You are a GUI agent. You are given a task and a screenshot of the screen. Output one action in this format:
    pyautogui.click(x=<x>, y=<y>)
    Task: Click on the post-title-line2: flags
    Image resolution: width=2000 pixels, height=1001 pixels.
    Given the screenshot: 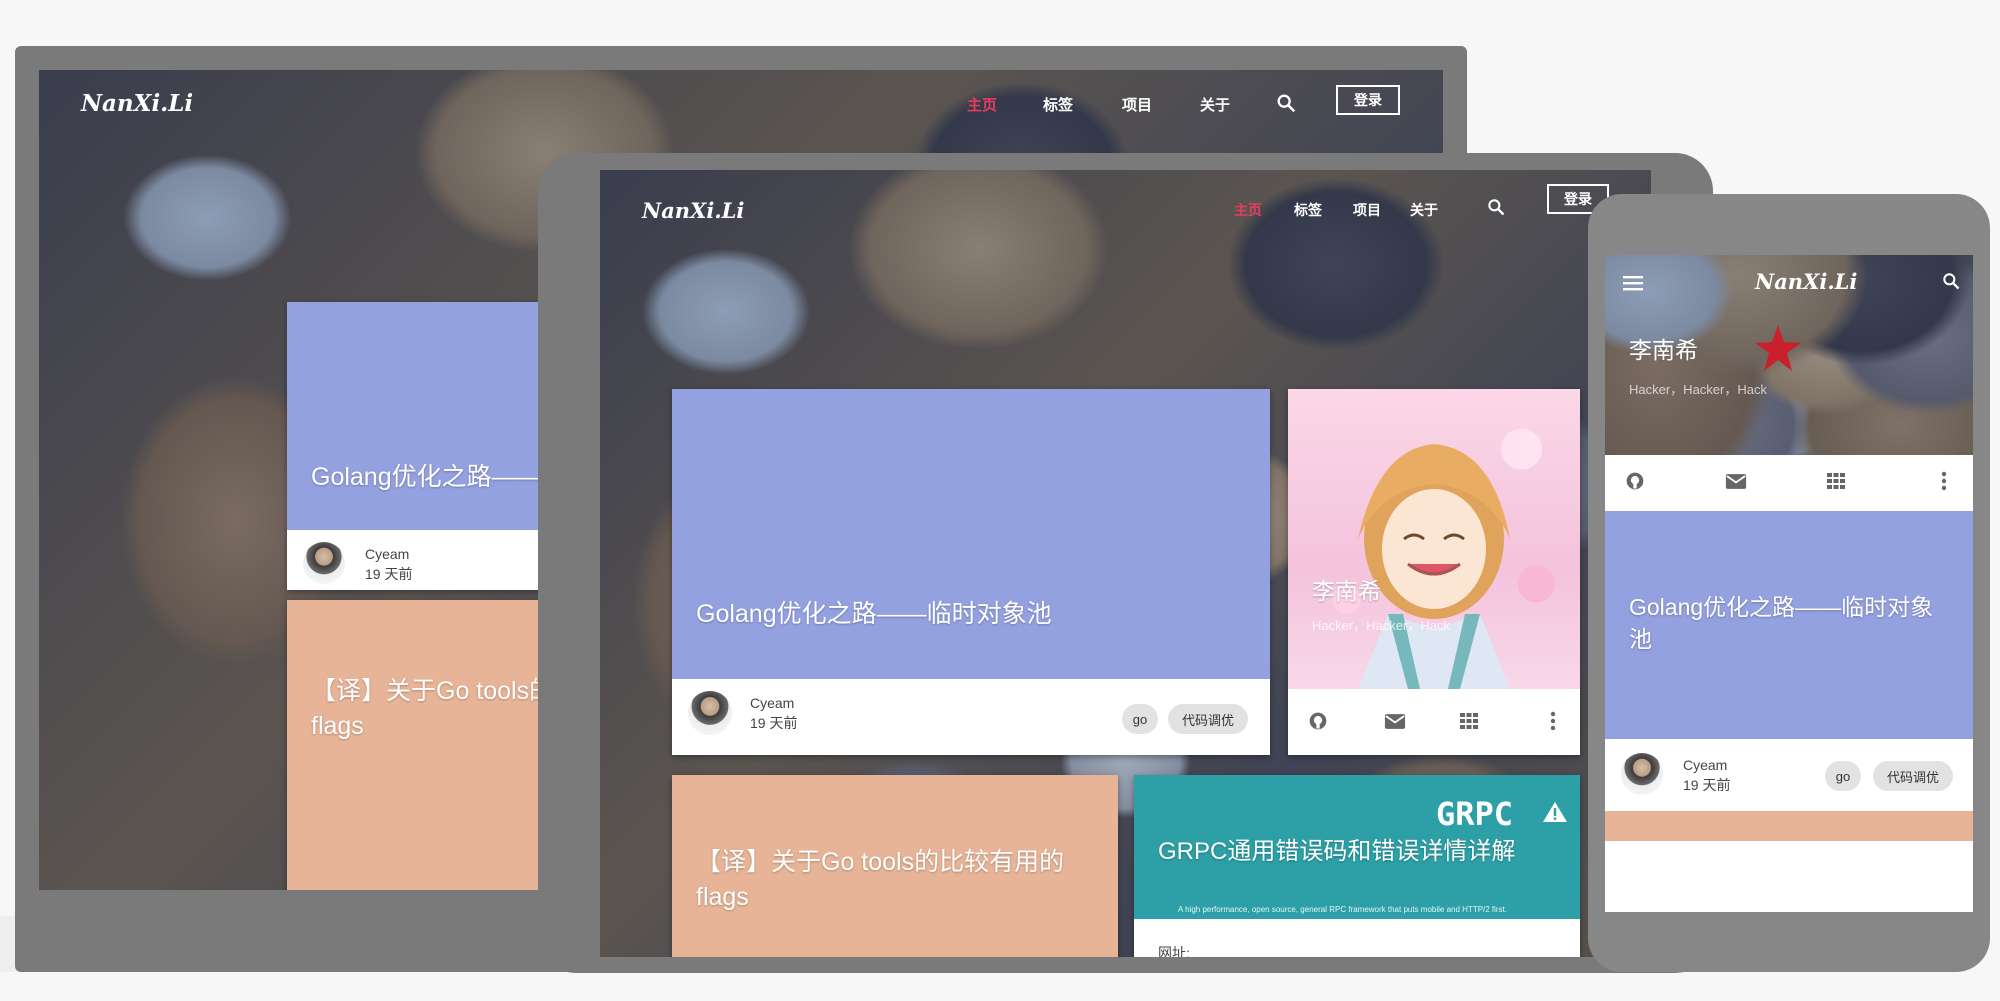 What is the action you would take?
    pyautogui.click(x=337, y=726)
    